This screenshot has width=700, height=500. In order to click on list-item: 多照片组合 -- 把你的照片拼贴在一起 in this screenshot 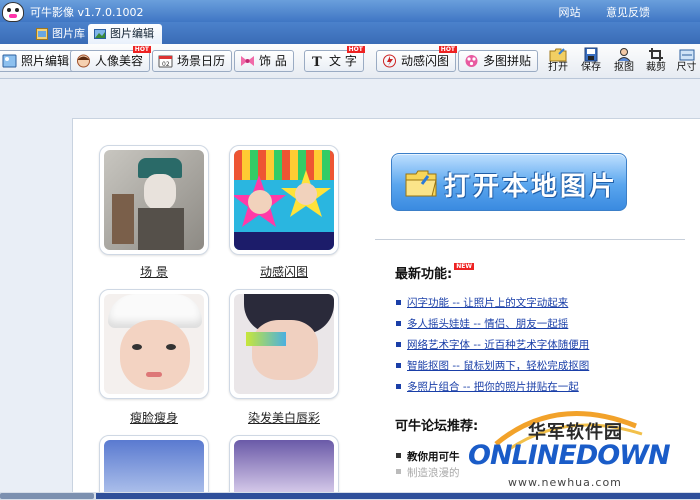, I will do `click(540, 389)`.